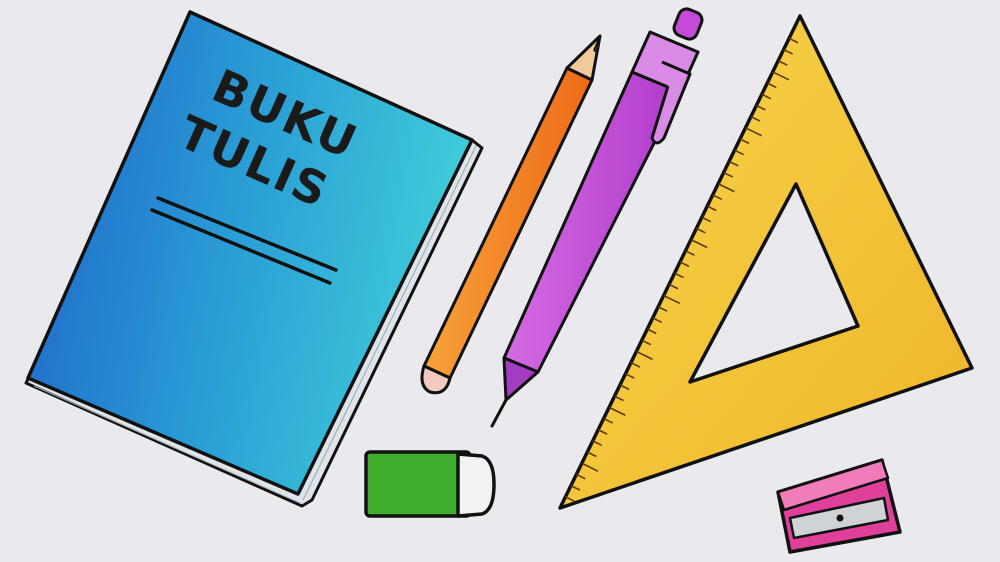 This screenshot has height=562, width=1000. What do you see at coordinates (476, 485) in the screenshot?
I see `eraser-sleeve` at bounding box center [476, 485].